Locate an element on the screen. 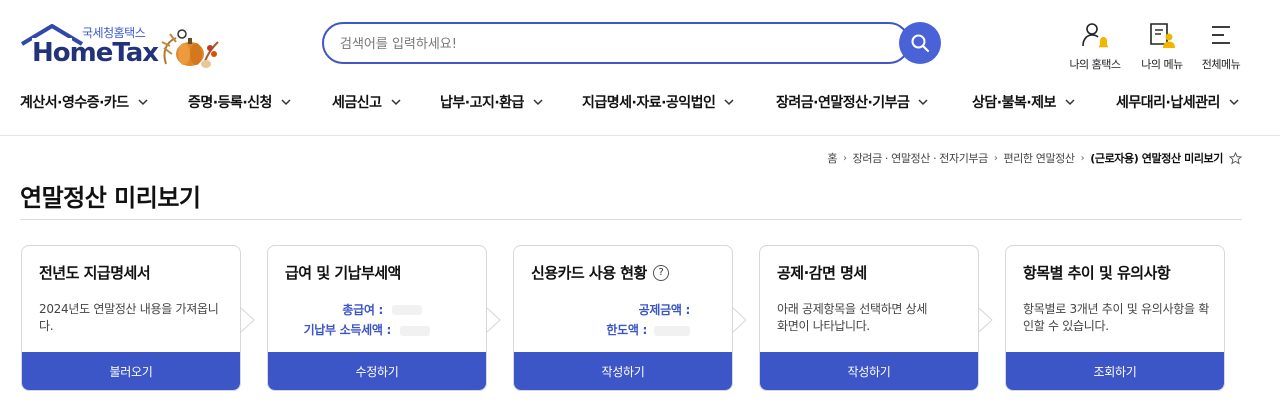 This screenshot has width=1280, height=413. nav-item-receipts: 계산서·영수증·카드 is located at coordinates (84, 102).